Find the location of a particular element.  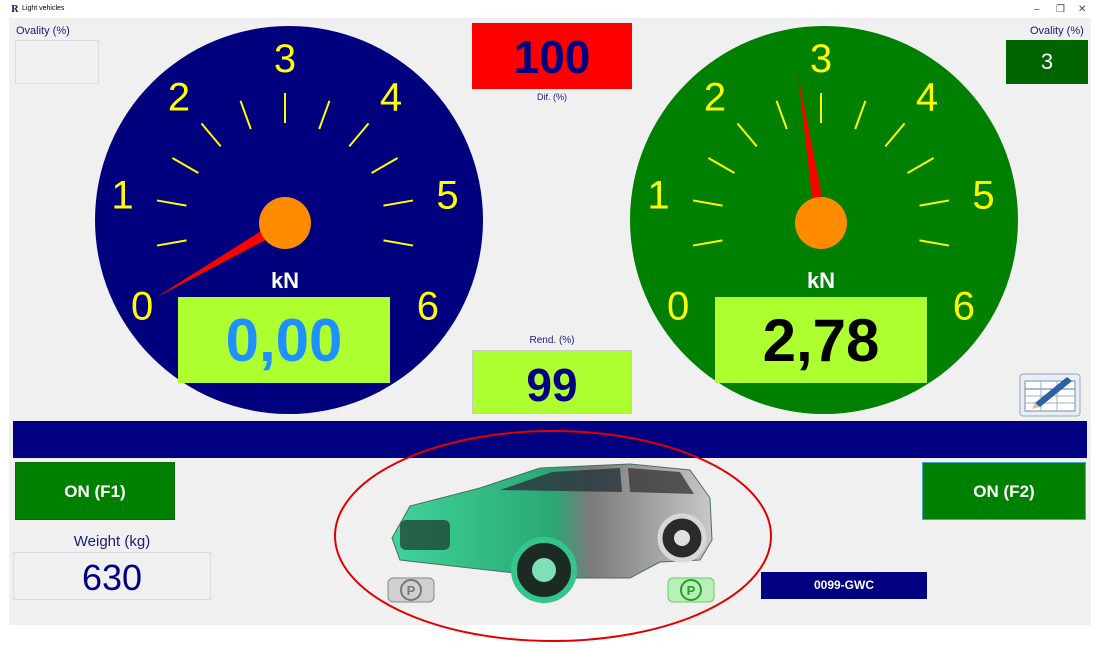

left-on-button: ON (F1) is located at coordinates (95, 491).